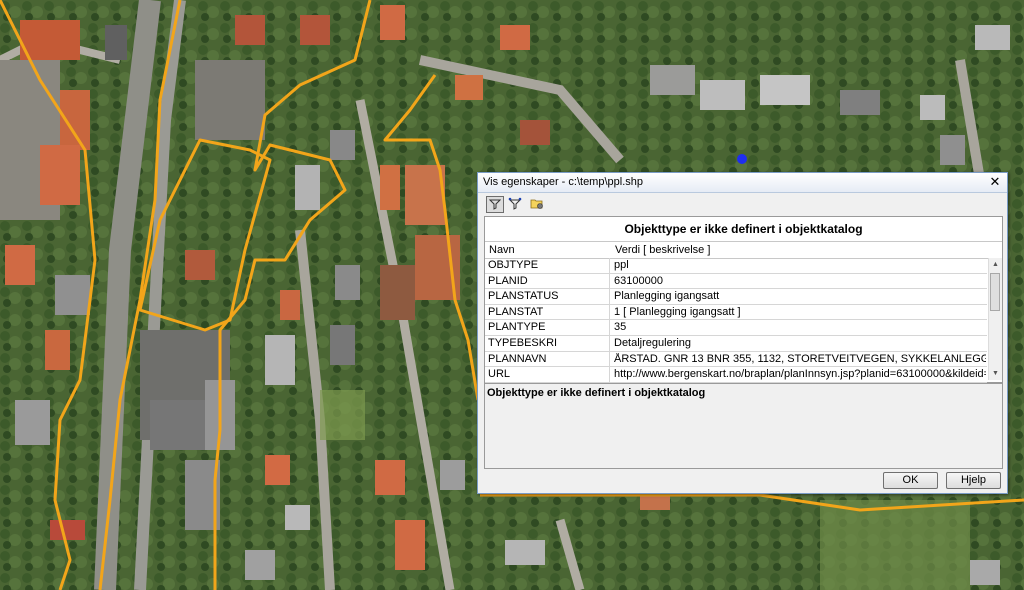 The image size is (1024, 590). Describe the element at coordinates (620, 327) in the screenshot. I see `row-value: 35` at that location.